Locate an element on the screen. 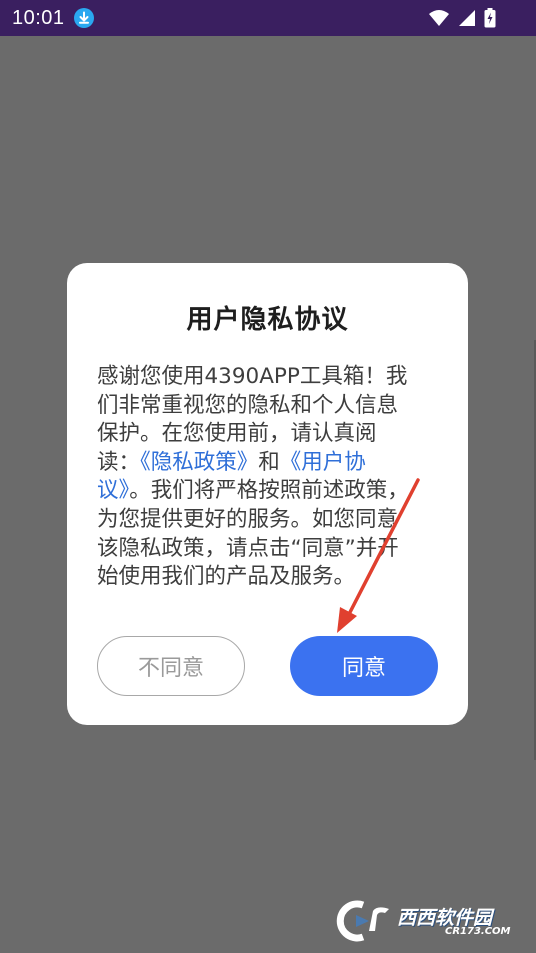  body-text-and: 和 is located at coordinates (269, 462).